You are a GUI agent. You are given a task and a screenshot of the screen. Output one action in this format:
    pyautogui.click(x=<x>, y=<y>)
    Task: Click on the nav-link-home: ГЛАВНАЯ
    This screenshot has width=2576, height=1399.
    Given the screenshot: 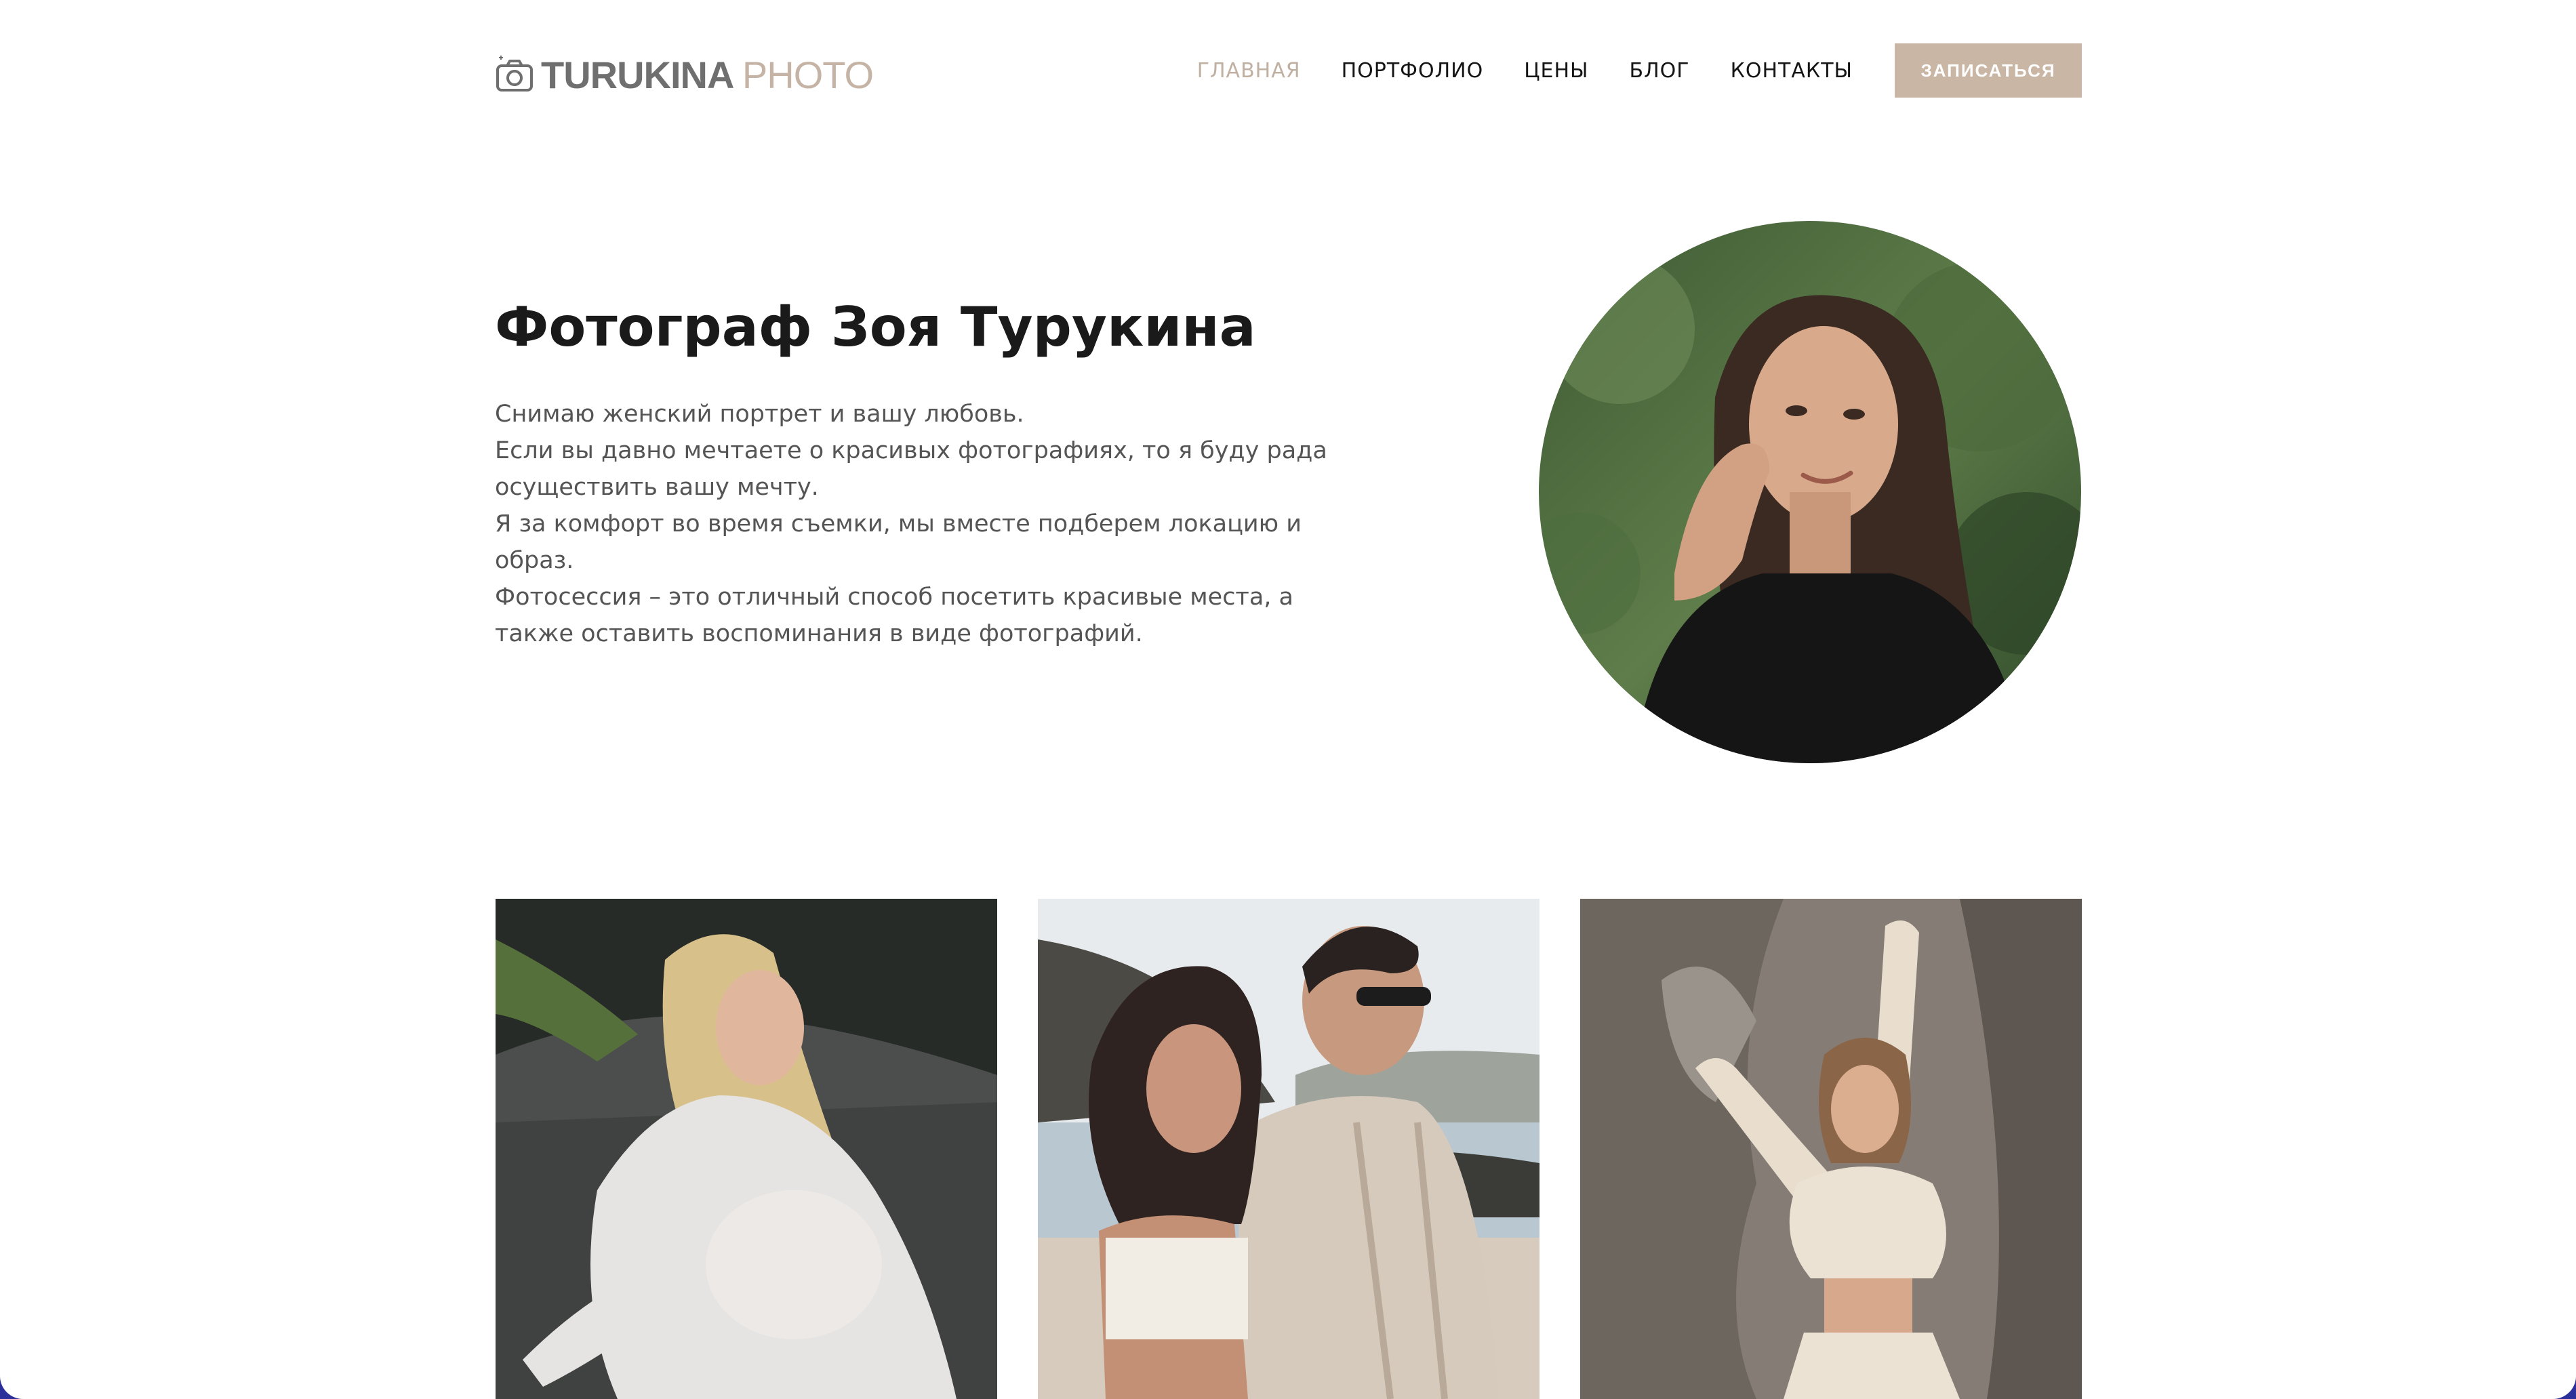 What is the action you would take?
    pyautogui.click(x=1249, y=71)
    